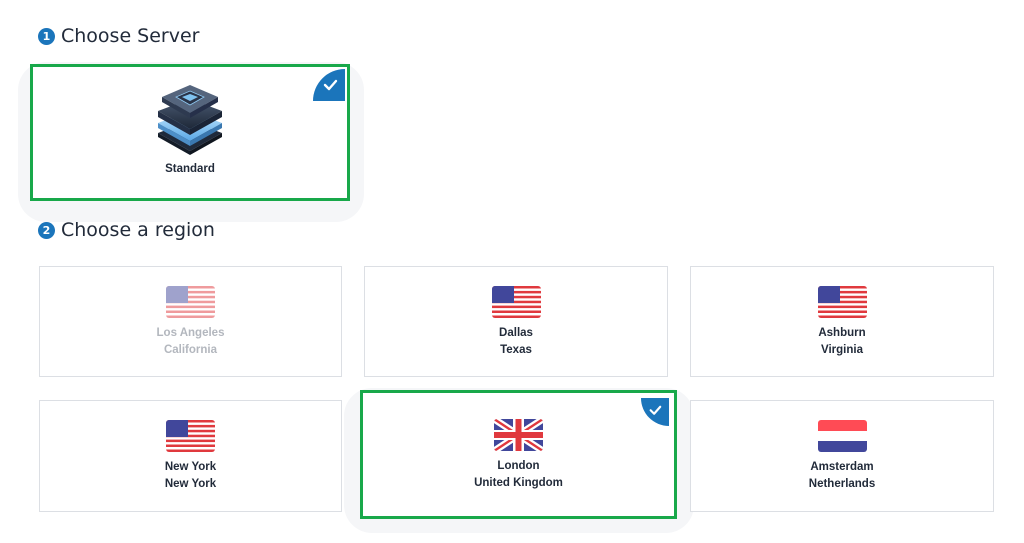 The height and width of the screenshot is (543, 1024). Describe the element at coordinates (518, 435) in the screenshot. I see `uk-flag-icon` at that location.